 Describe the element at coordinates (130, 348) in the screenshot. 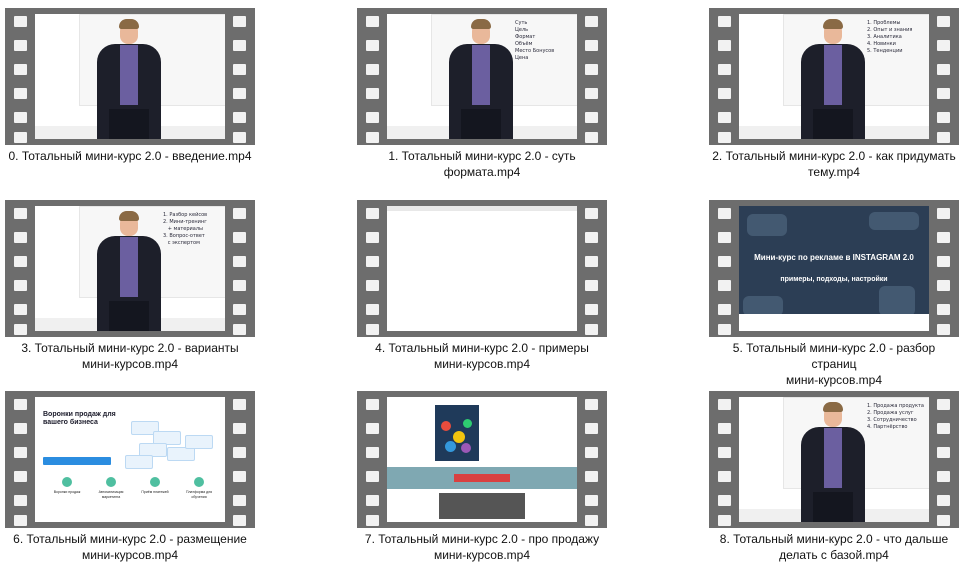

I see `file-name-line-1: 3. Тотальный мини-курс 2.0 - варианты` at that location.